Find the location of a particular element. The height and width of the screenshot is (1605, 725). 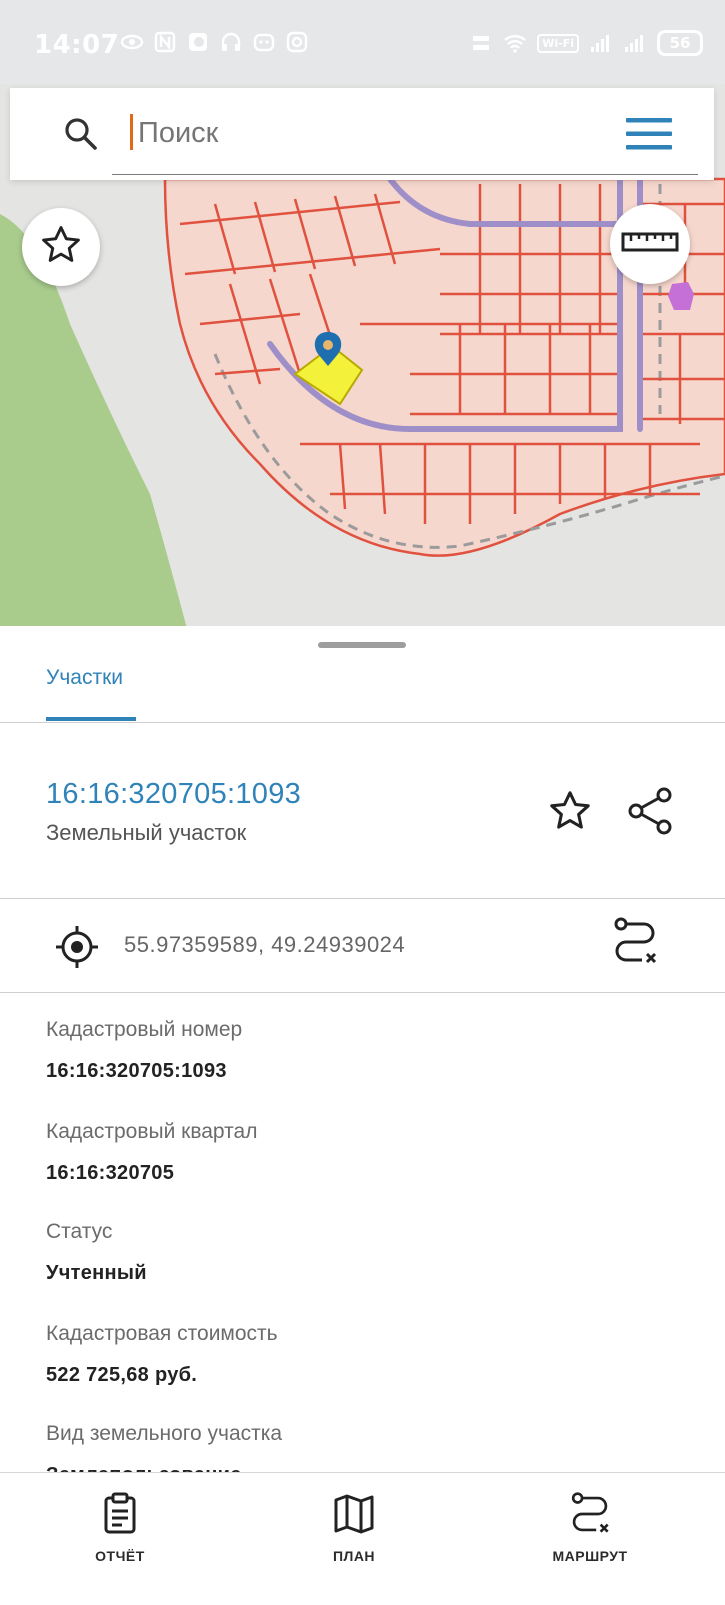

favorite-button is located at coordinates (570, 813).